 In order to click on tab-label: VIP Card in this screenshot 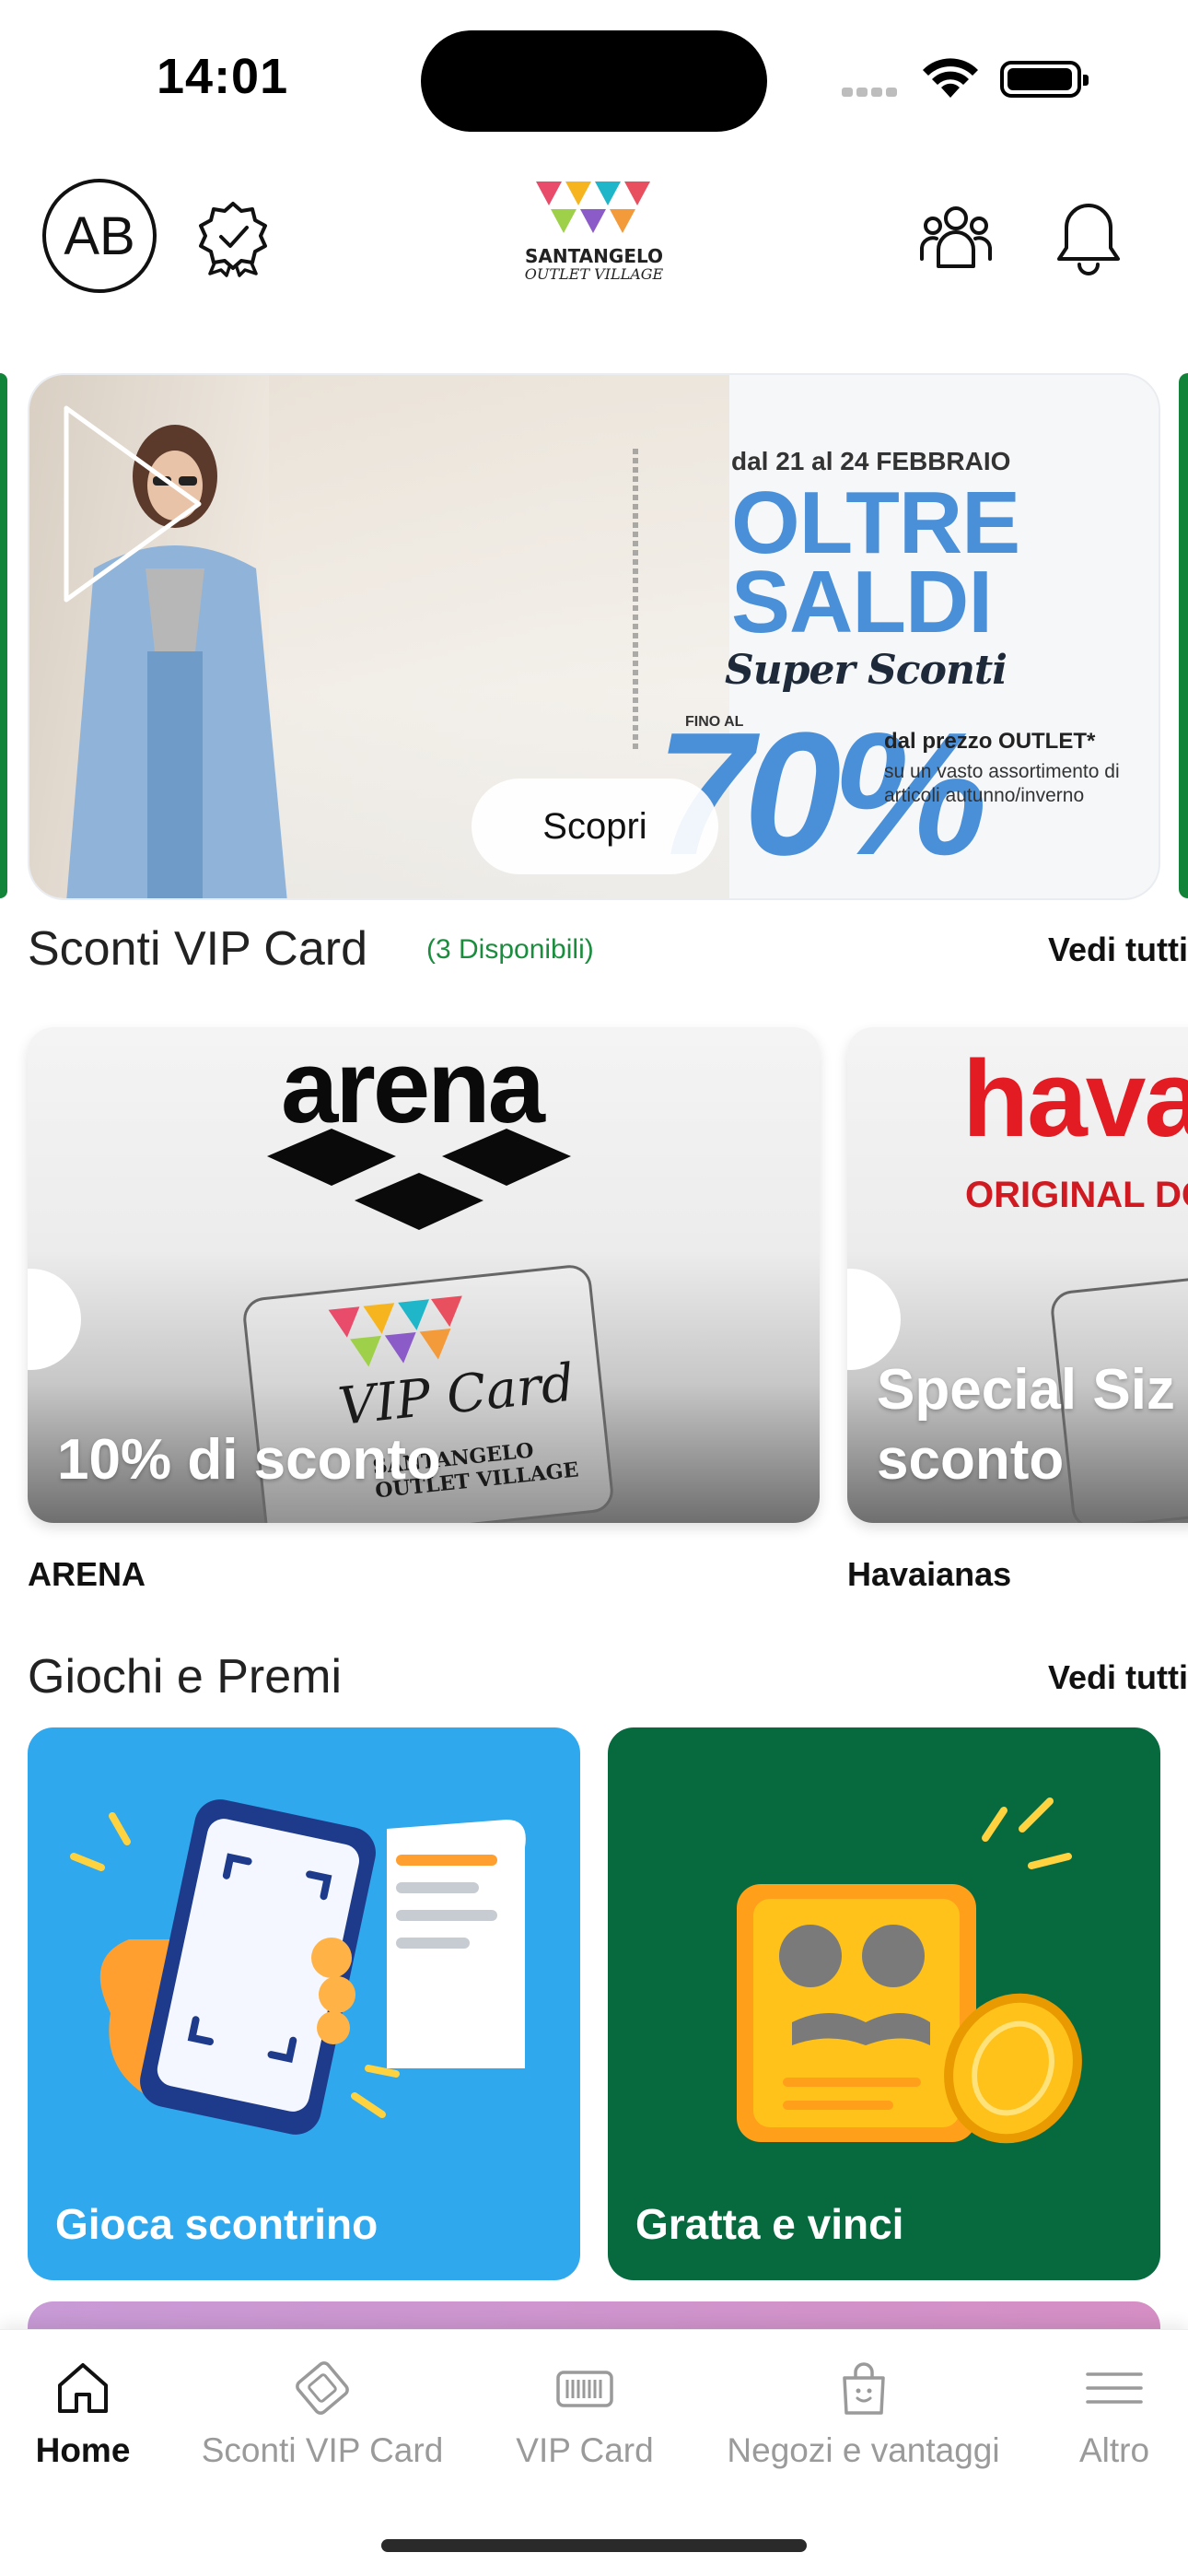, I will do `click(585, 2450)`.